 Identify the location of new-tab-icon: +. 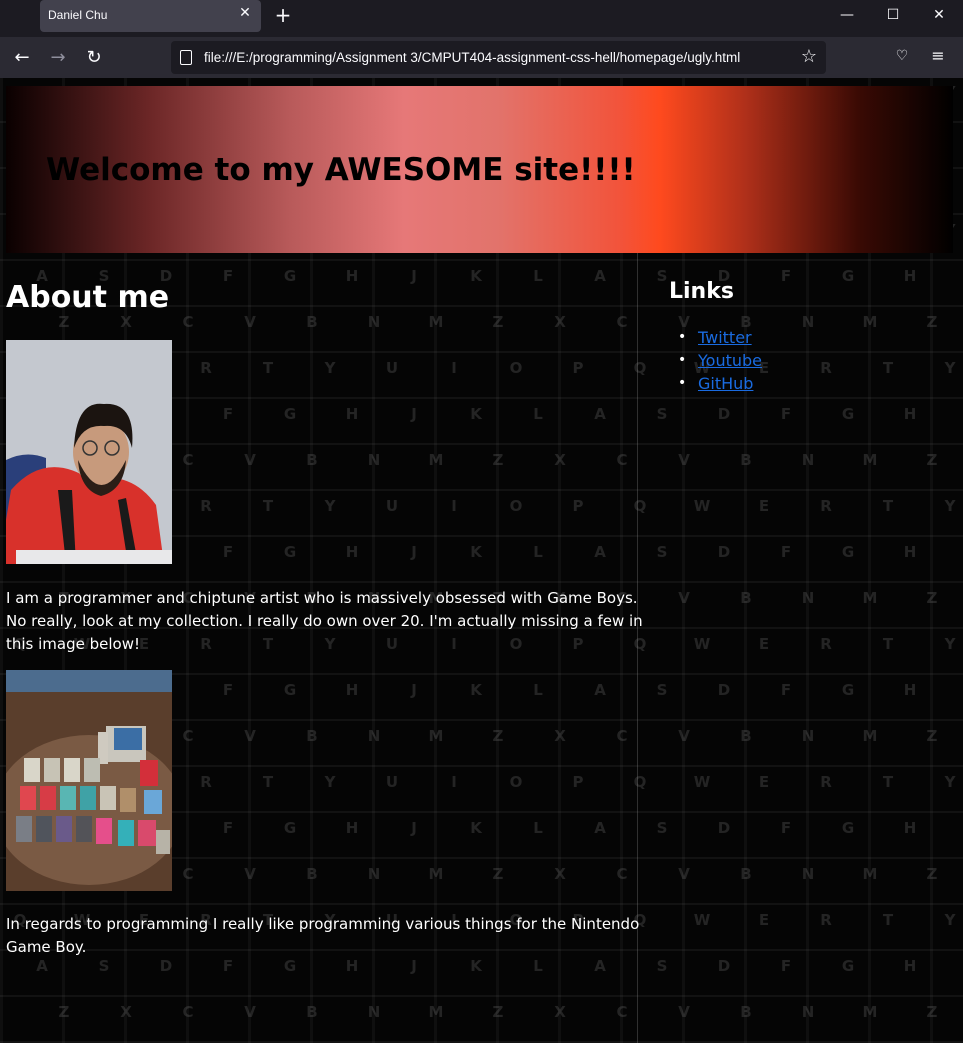
(283, 15).